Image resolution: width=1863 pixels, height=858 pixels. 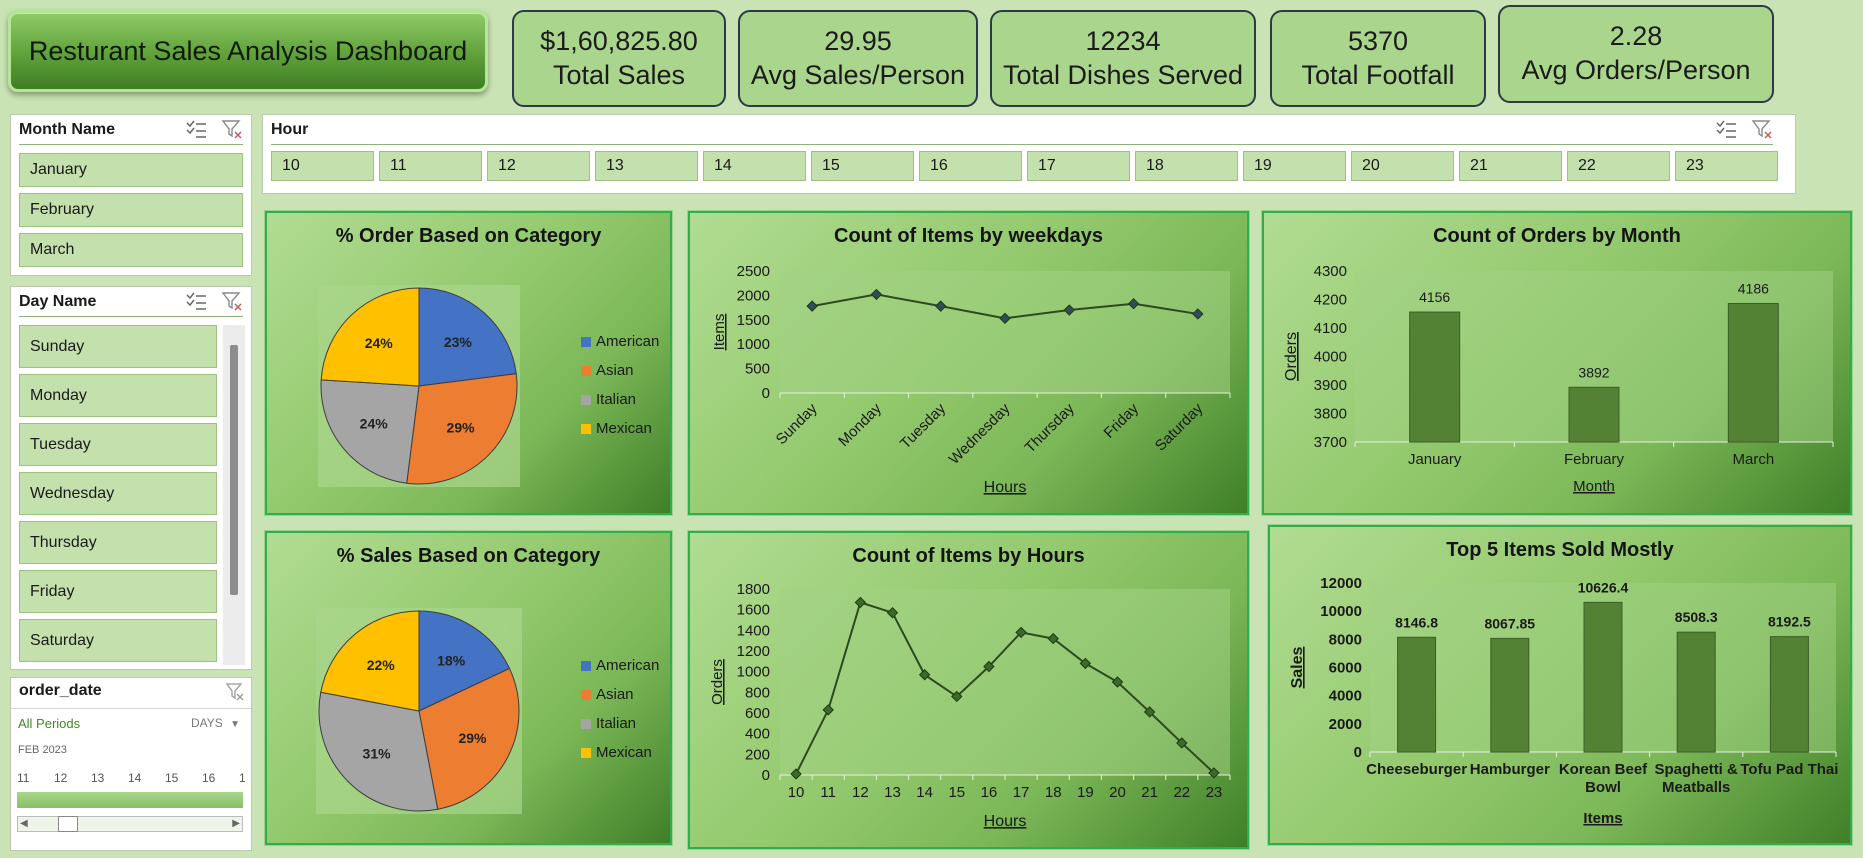 I want to click on legend-label: American, so click(x=628, y=665).